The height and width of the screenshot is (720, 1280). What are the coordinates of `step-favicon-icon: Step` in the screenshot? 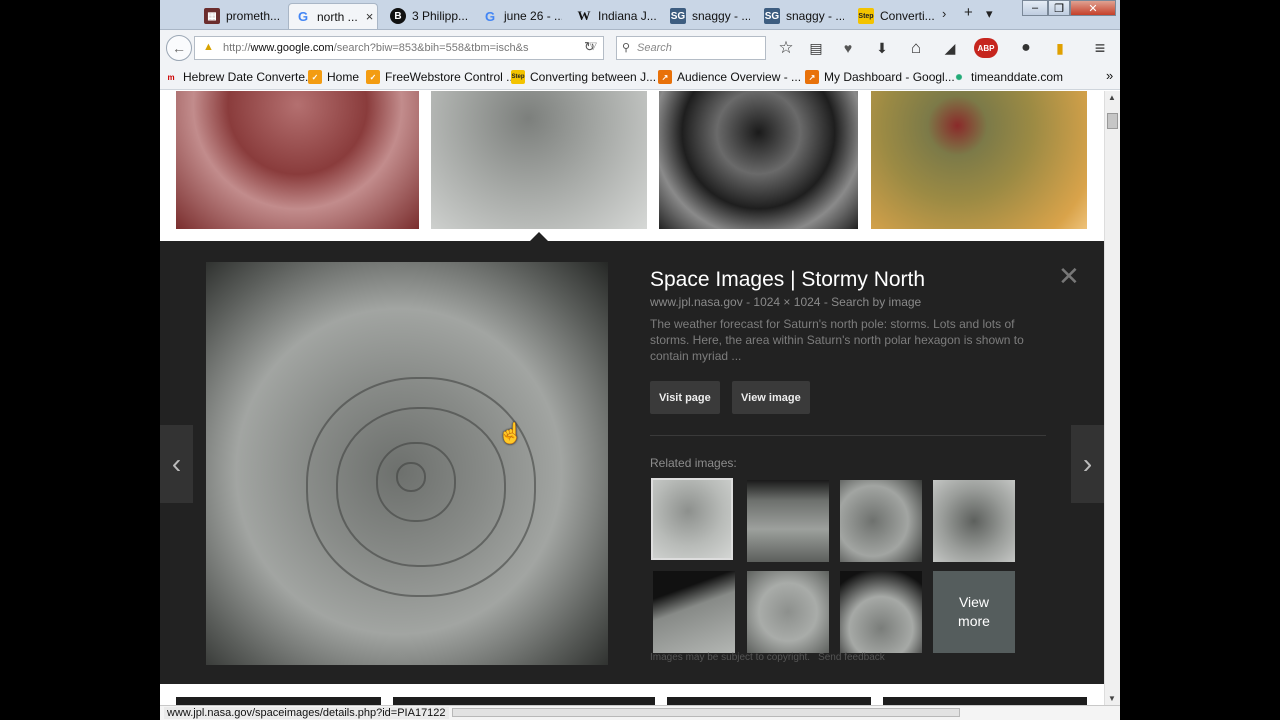 It's located at (518, 77).